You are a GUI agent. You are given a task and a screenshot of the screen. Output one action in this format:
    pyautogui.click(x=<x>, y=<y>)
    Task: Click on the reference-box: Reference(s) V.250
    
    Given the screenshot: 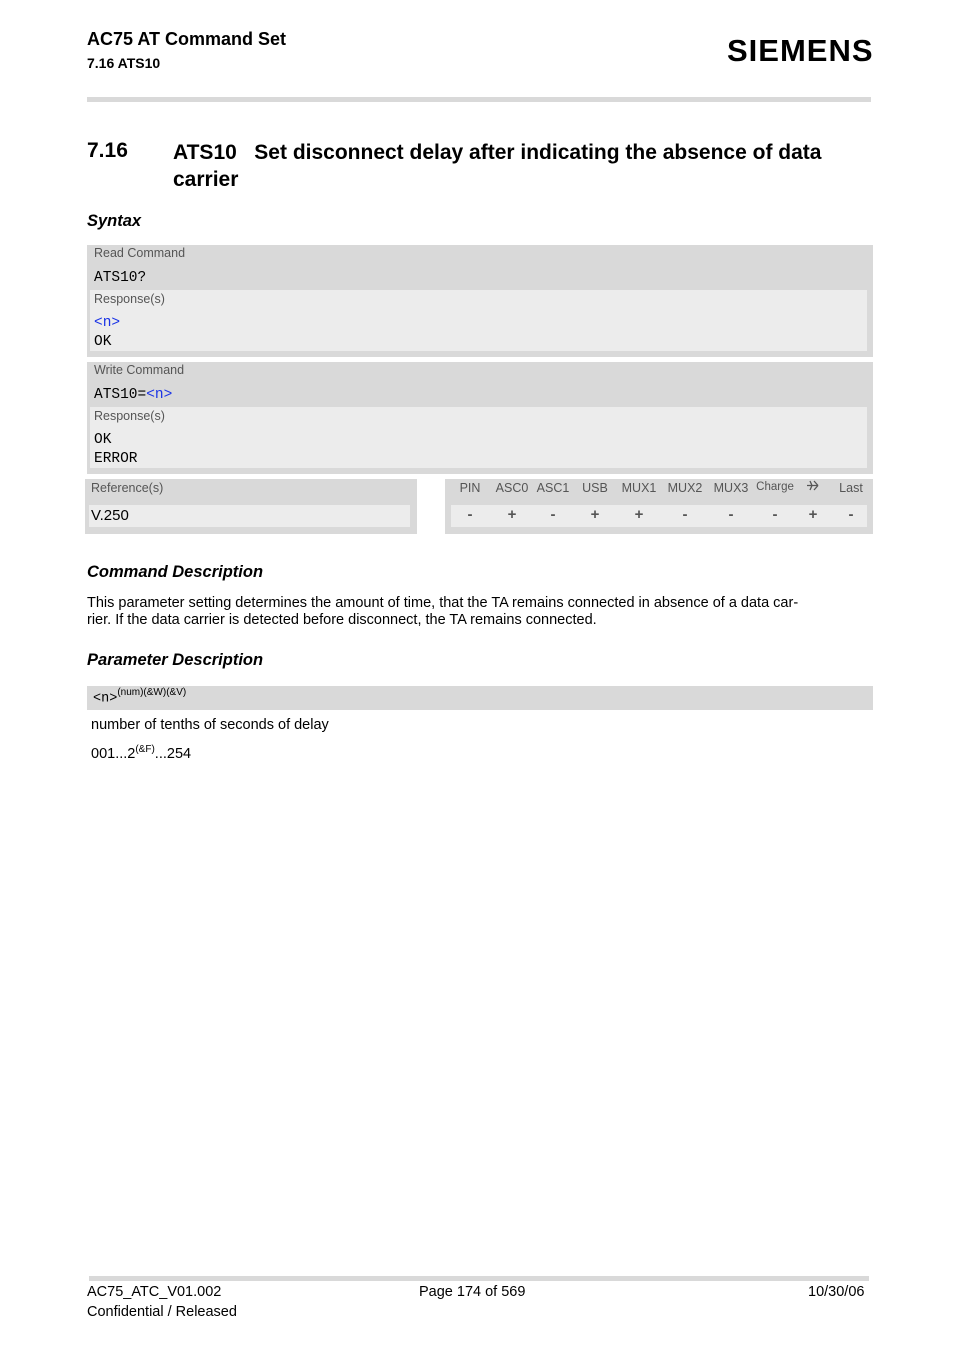 What is the action you would take?
    pyautogui.click(x=251, y=506)
    